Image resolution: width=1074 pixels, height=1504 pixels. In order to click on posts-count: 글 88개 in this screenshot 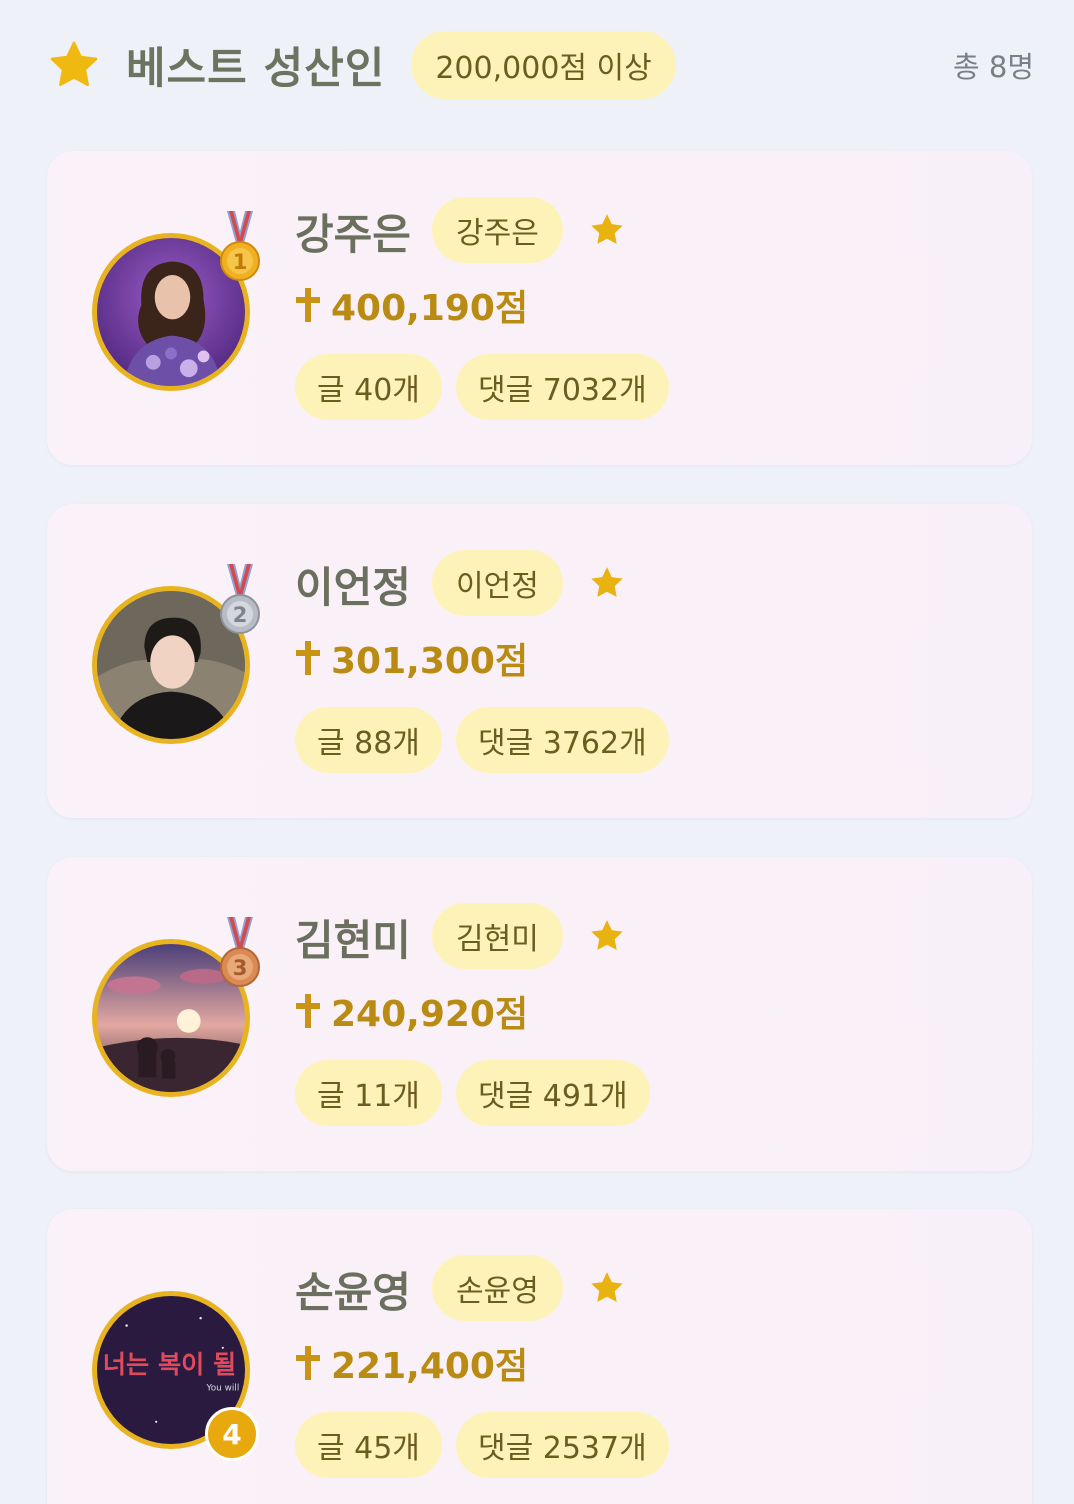, I will do `click(368, 740)`.